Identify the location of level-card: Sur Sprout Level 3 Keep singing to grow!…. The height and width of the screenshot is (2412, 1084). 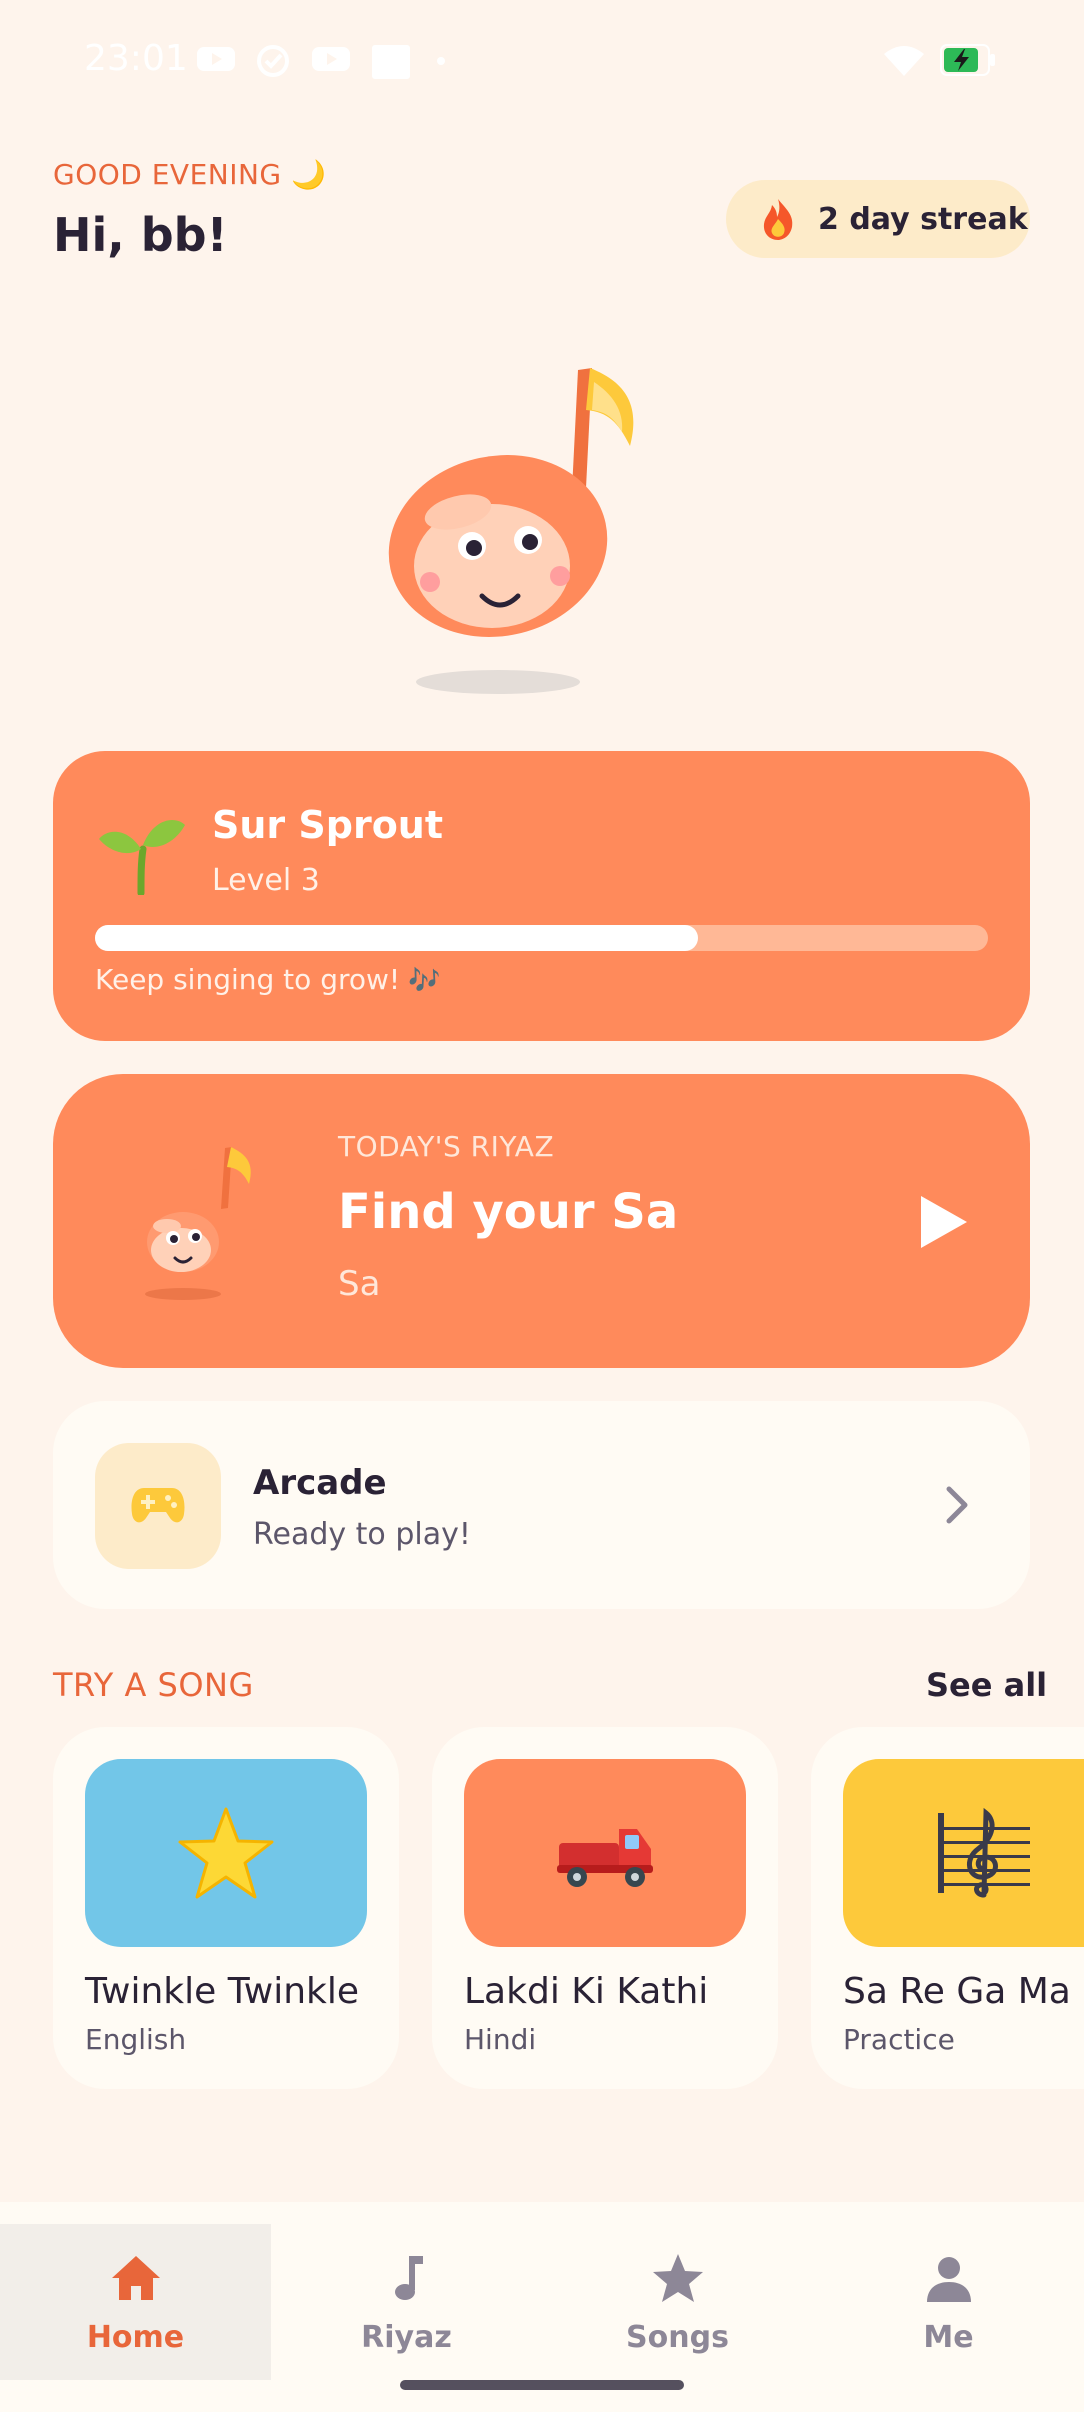
(541, 896).